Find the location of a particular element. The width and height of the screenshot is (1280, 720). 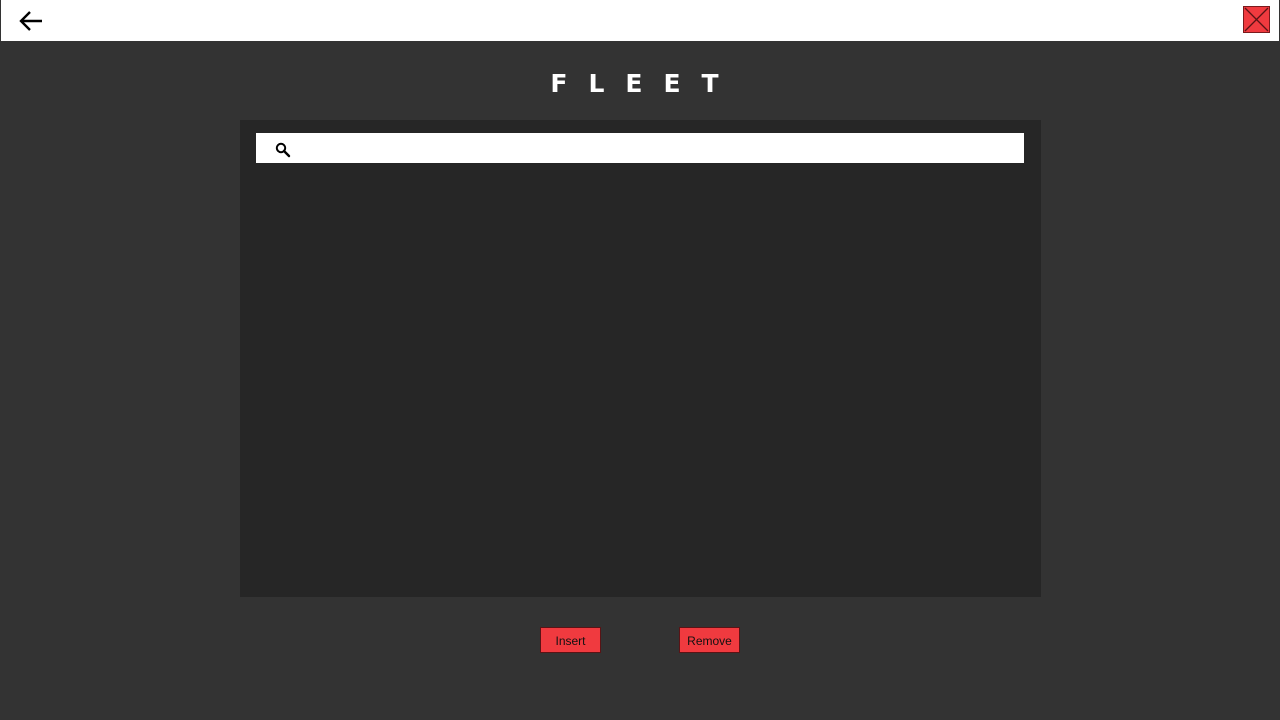

search-bar is located at coordinates (640, 148).